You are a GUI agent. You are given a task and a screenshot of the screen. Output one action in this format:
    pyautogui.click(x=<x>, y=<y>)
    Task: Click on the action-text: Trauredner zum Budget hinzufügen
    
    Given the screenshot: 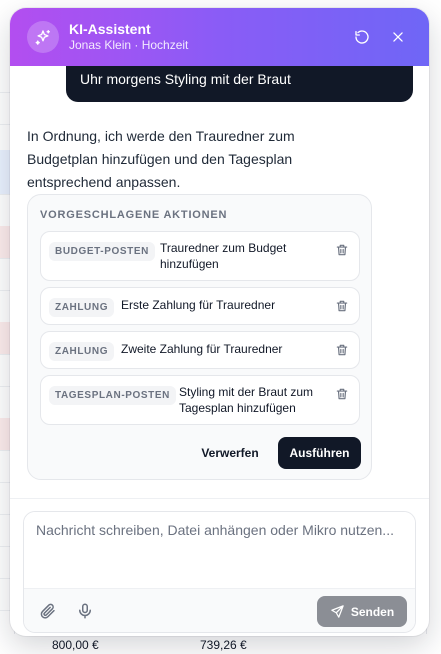 What is the action you would take?
    pyautogui.click(x=223, y=256)
    